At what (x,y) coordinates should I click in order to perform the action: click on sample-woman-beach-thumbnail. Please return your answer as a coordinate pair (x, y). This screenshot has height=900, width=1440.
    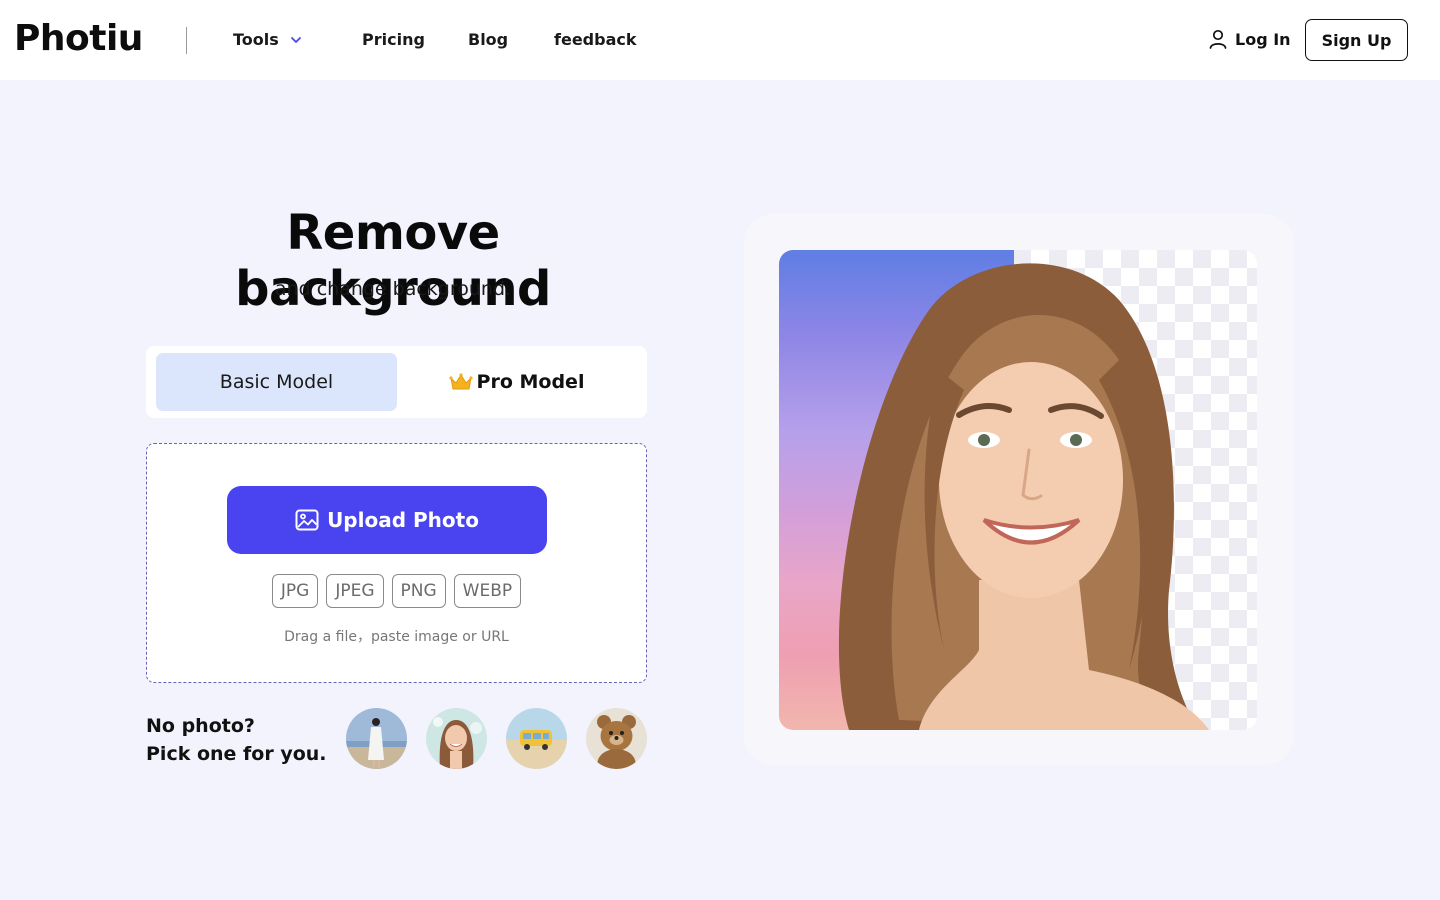
    Looking at the image, I should click on (376, 738).